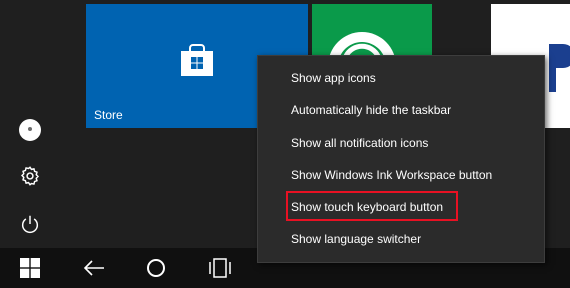 This screenshot has width=570, height=288. Describe the element at coordinates (197, 60) in the screenshot. I see `store-bag-icon` at that location.